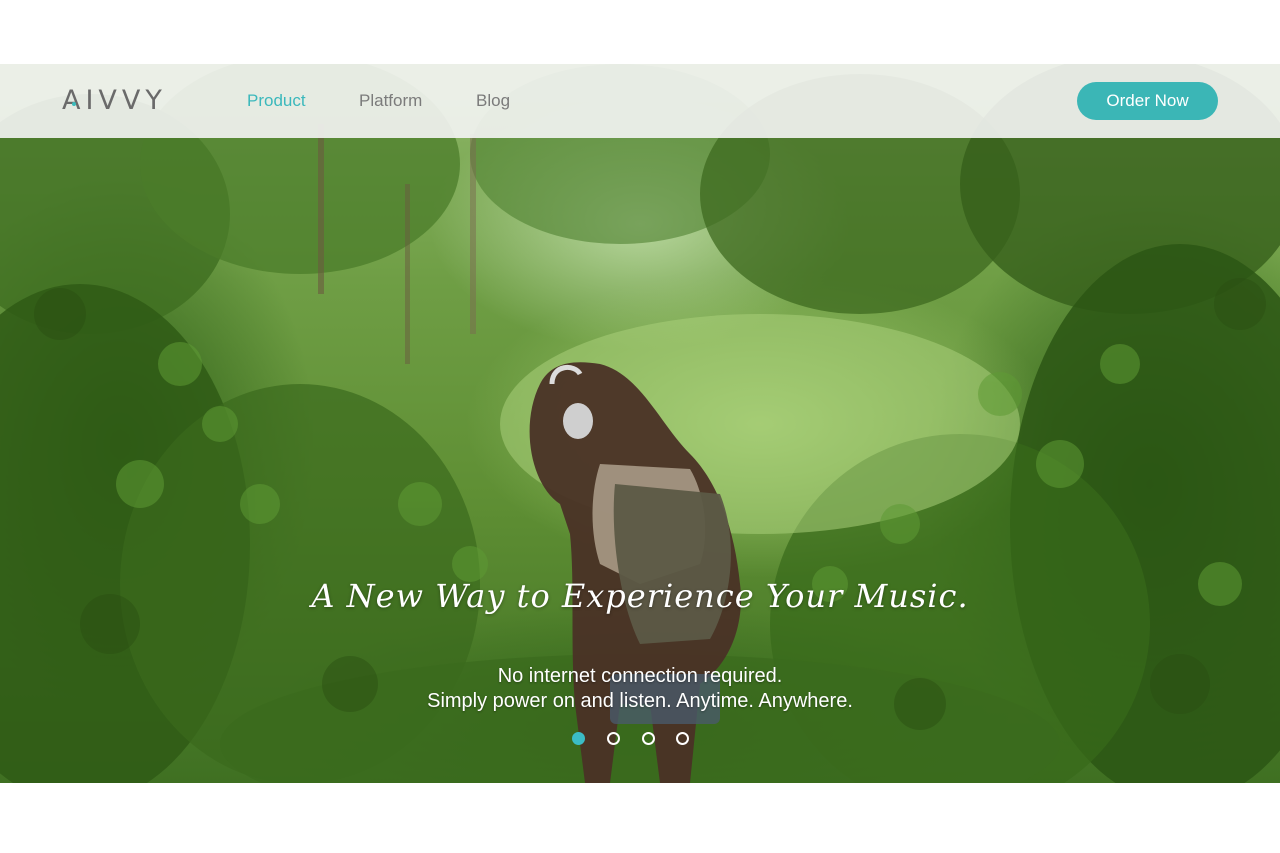 The image size is (1280, 853). Describe the element at coordinates (640, 596) in the screenshot. I see `hero-headline: A New Way to Experience Your Music.` at that location.